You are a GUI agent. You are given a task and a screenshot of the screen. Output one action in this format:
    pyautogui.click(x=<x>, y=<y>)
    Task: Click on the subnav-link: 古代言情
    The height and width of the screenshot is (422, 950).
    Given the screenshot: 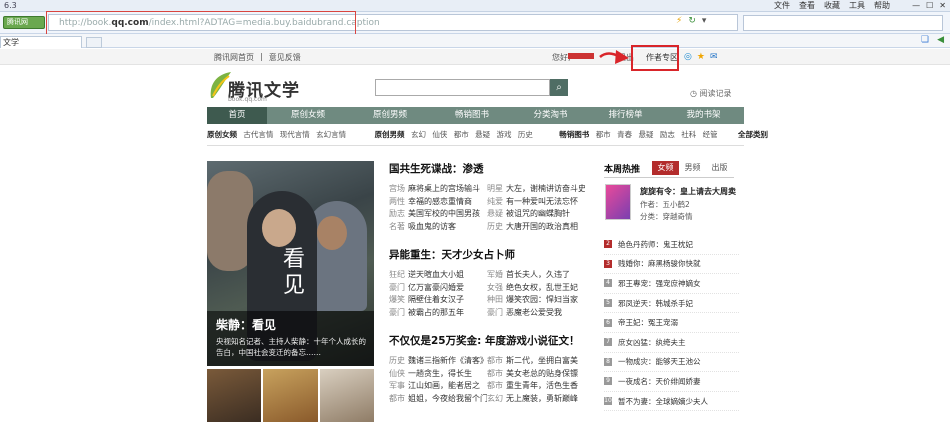 What is the action you would take?
    pyautogui.click(x=258, y=134)
    